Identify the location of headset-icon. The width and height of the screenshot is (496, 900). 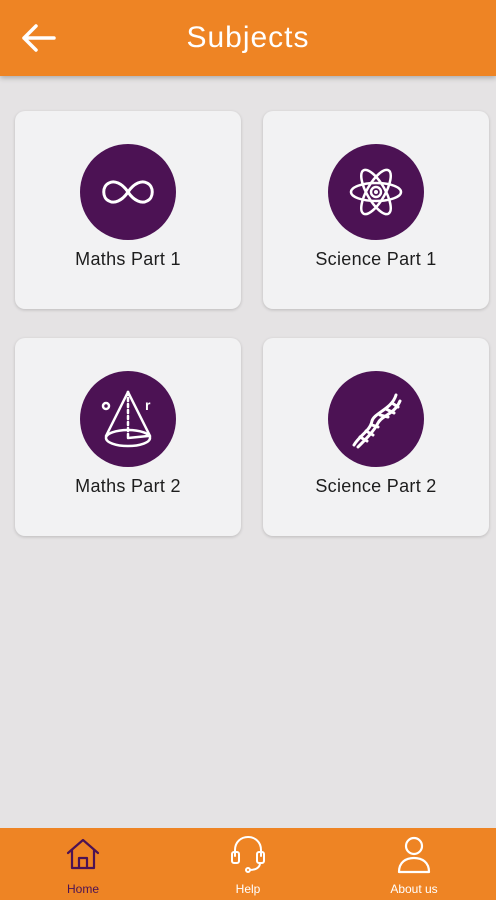
(248, 854).